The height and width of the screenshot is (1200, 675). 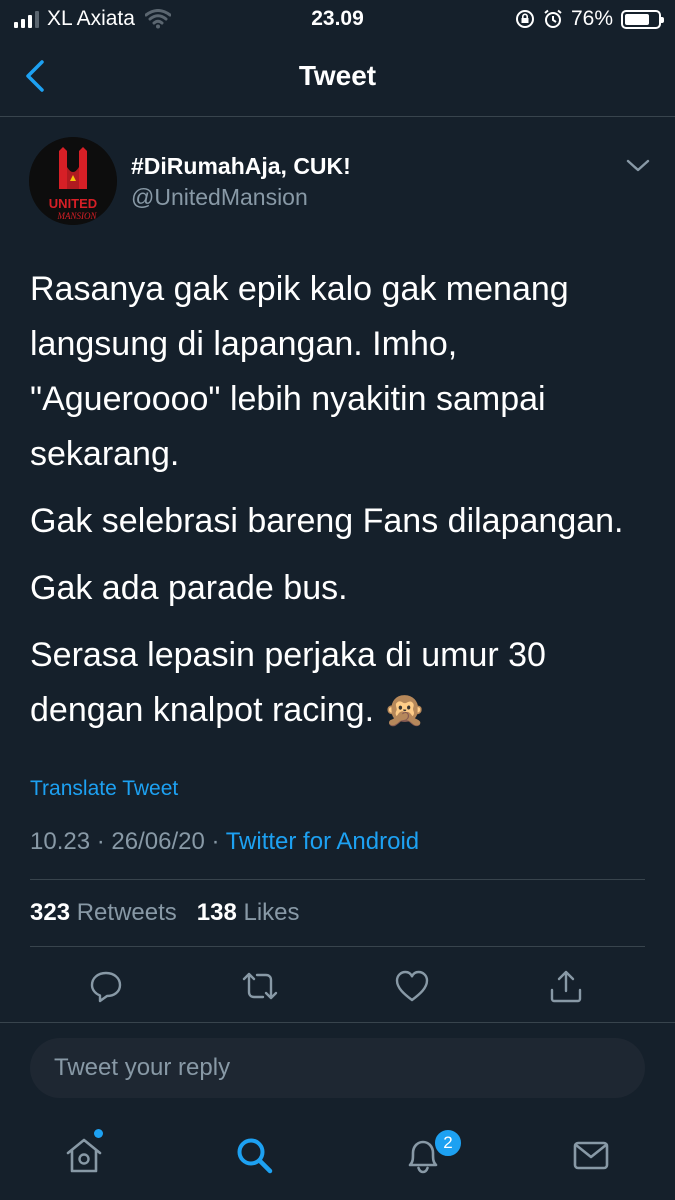 I want to click on tab-search, so click(x=254, y=1155).